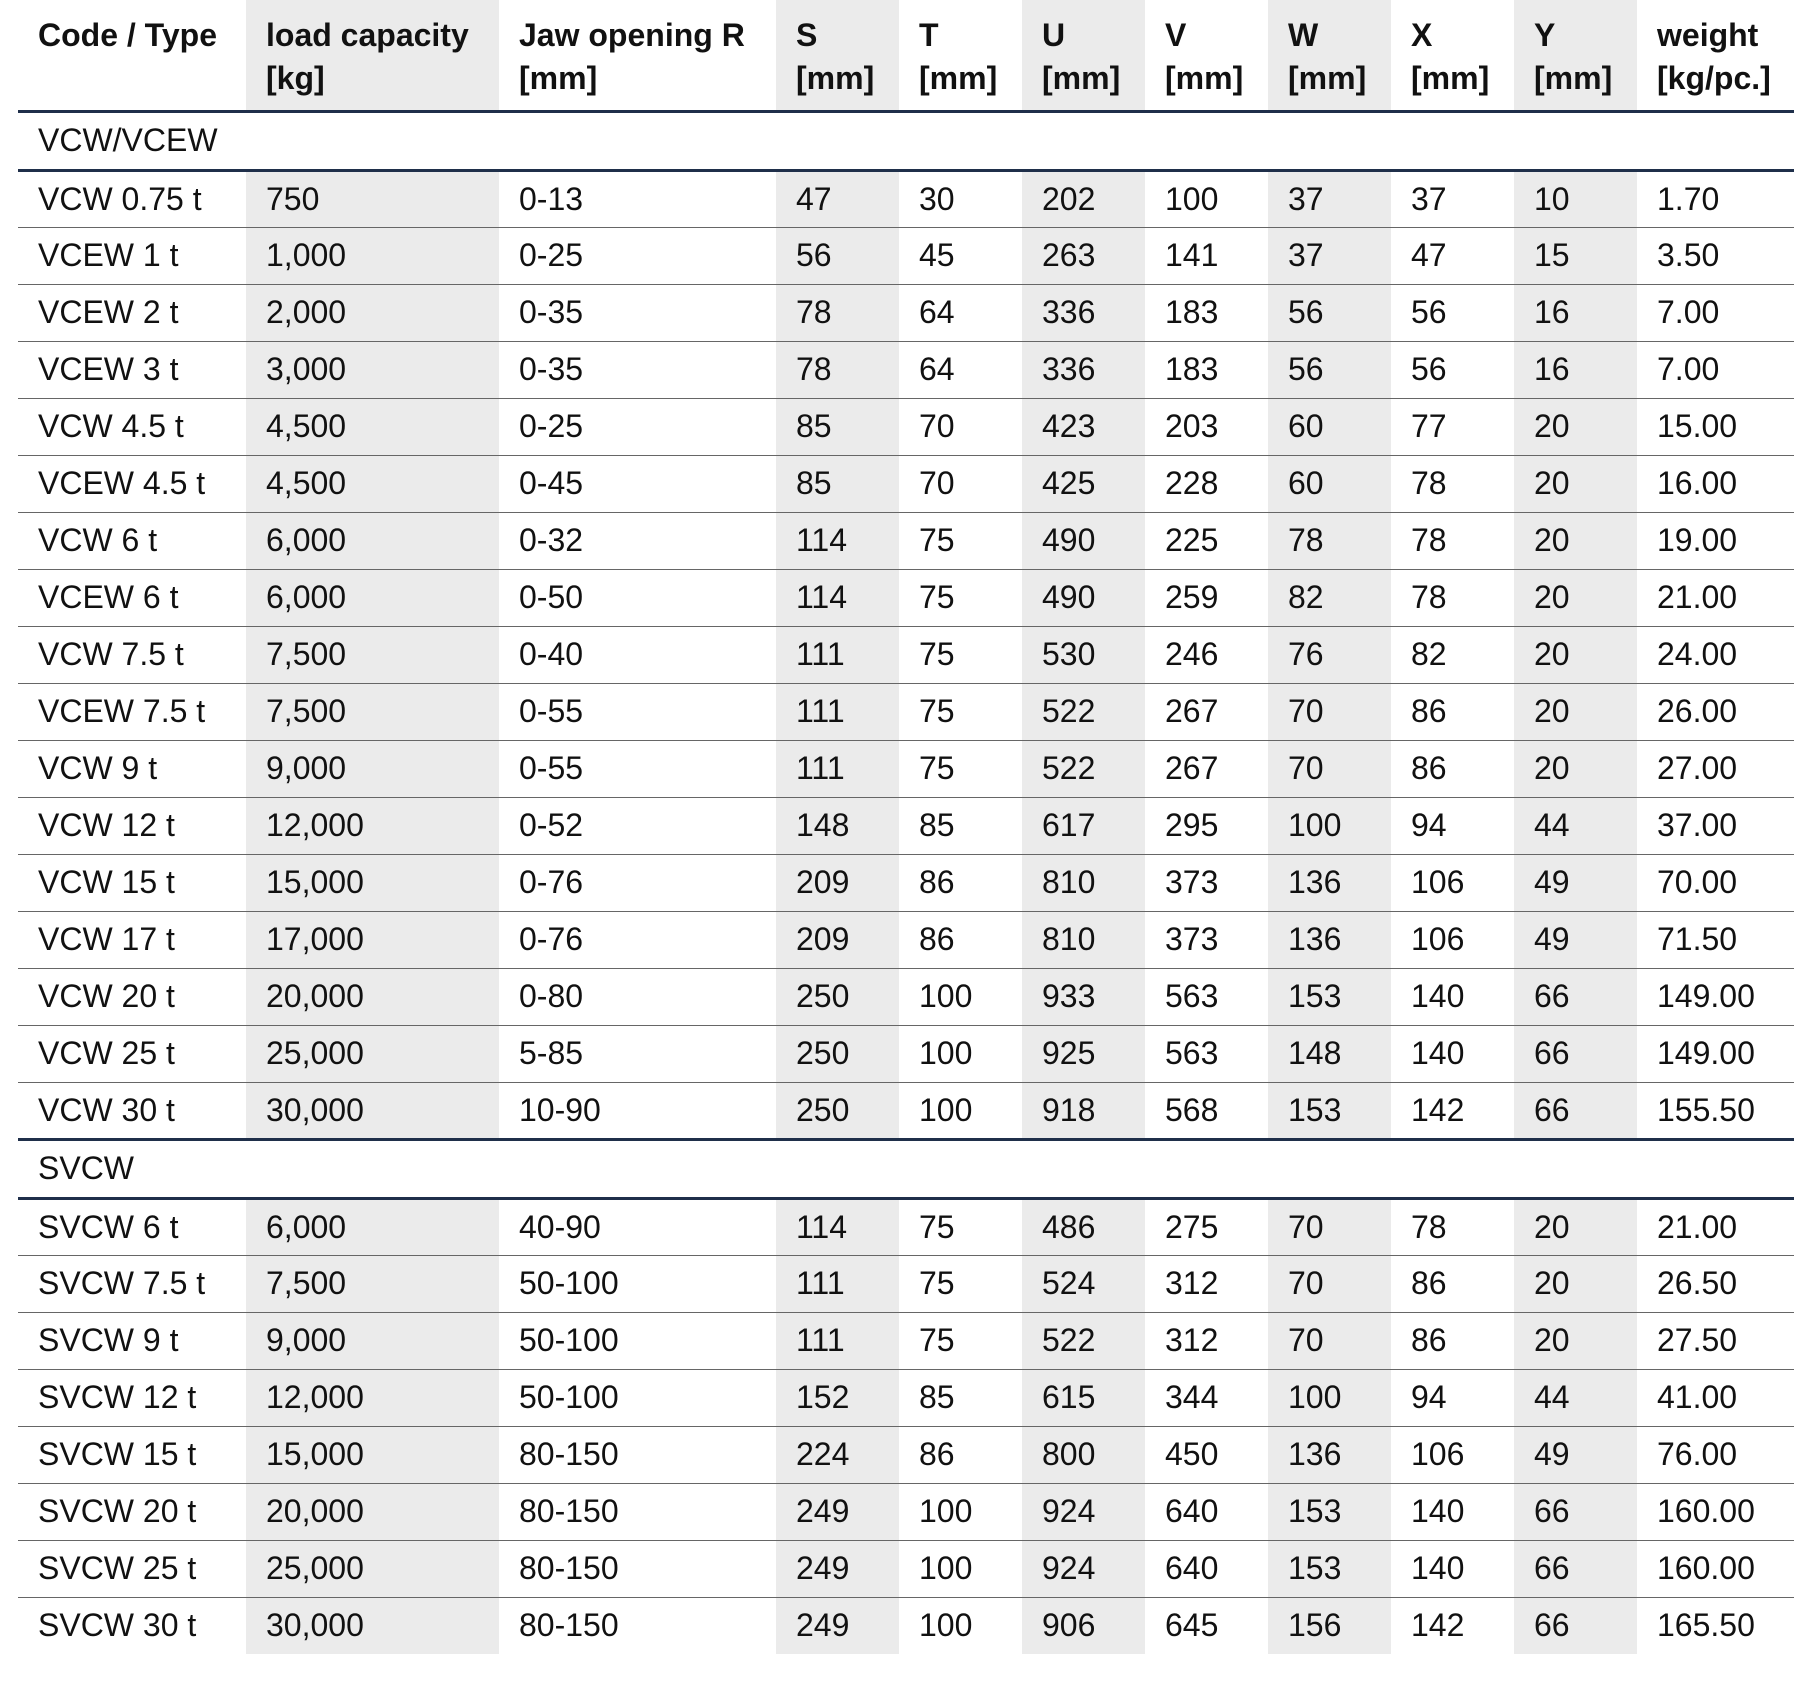 This screenshot has height=1682, width=1794. Describe the element at coordinates (132, 1111) in the screenshot. I see `cell-code-type: VCW 30 t` at that location.